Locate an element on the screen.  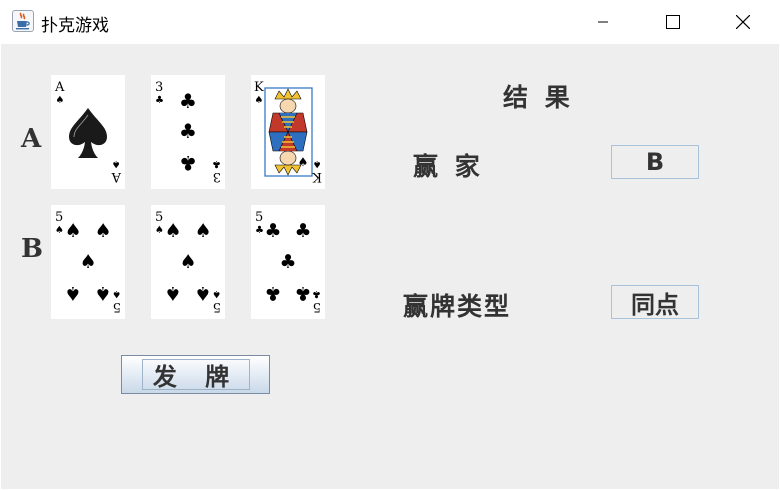
maximize-button is located at coordinates (673, 22).